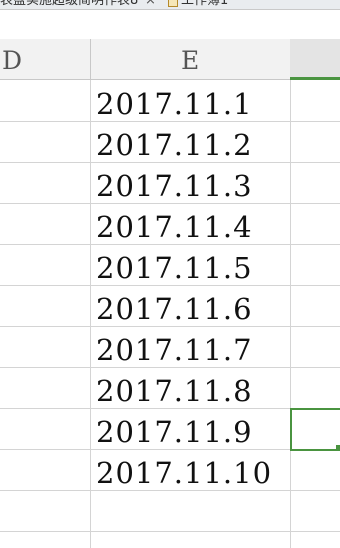 Image resolution: width=340 pixels, height=548 pixels. I want to click on column-header-e: E, so click(190, 61).